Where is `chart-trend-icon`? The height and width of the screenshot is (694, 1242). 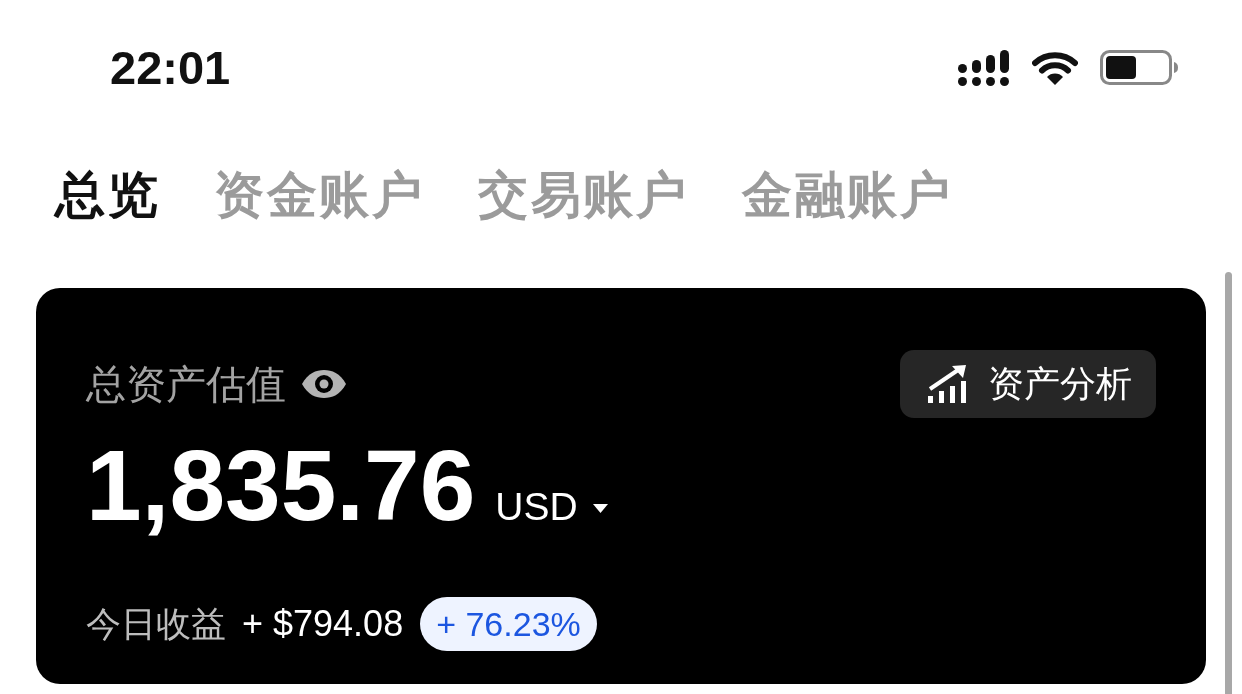 chart-trend-icon is located at coordinates (948, 384).